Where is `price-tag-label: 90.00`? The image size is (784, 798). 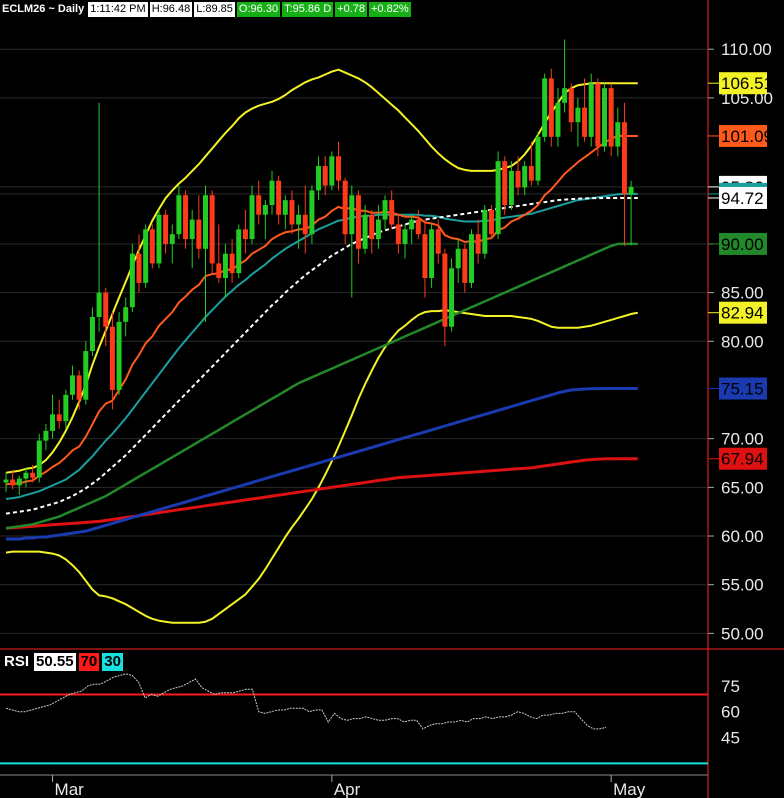
price-tag-label: 90.00 is located at coordinates (742, 244).